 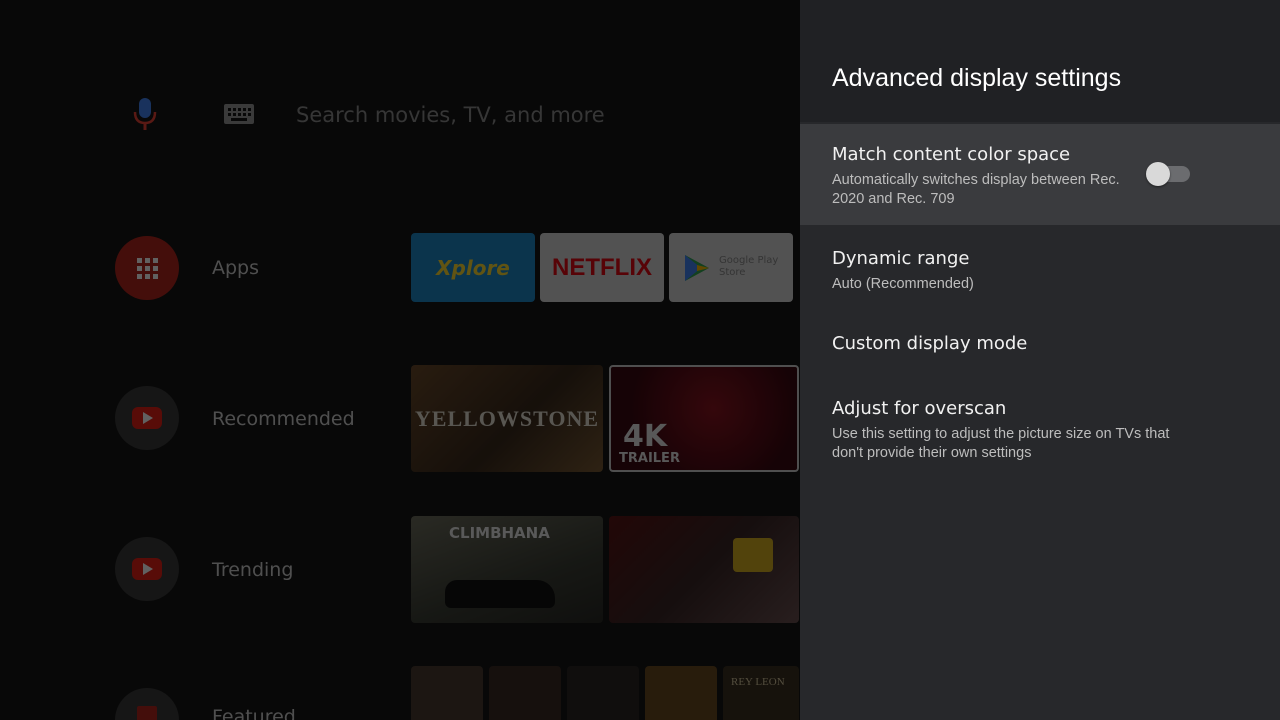 What do you see at coordinates (919, 408) in the screenshot?
I see `setting-title: Adjust for overscan` at bounding box center [919, 408].